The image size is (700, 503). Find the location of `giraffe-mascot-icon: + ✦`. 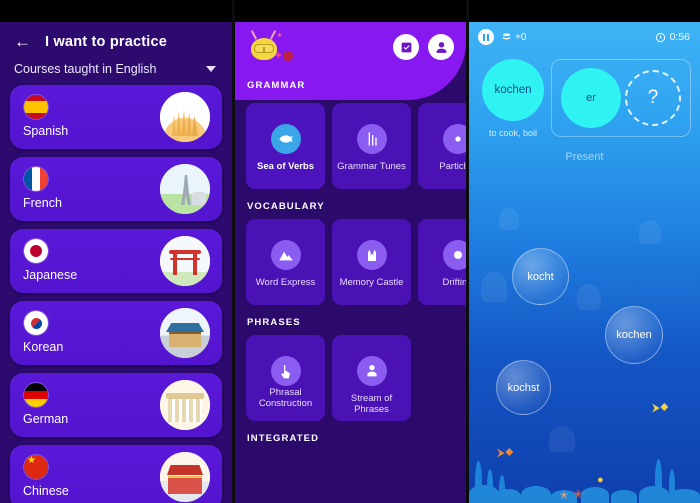

giraffe-mascot-icon: + ✦ is located at coordinates (269, 47).